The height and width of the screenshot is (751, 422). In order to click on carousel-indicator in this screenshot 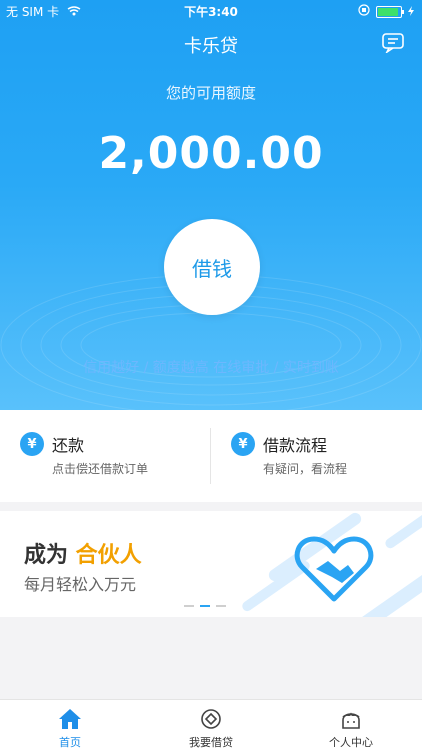, I will do `click(205, 606)`.